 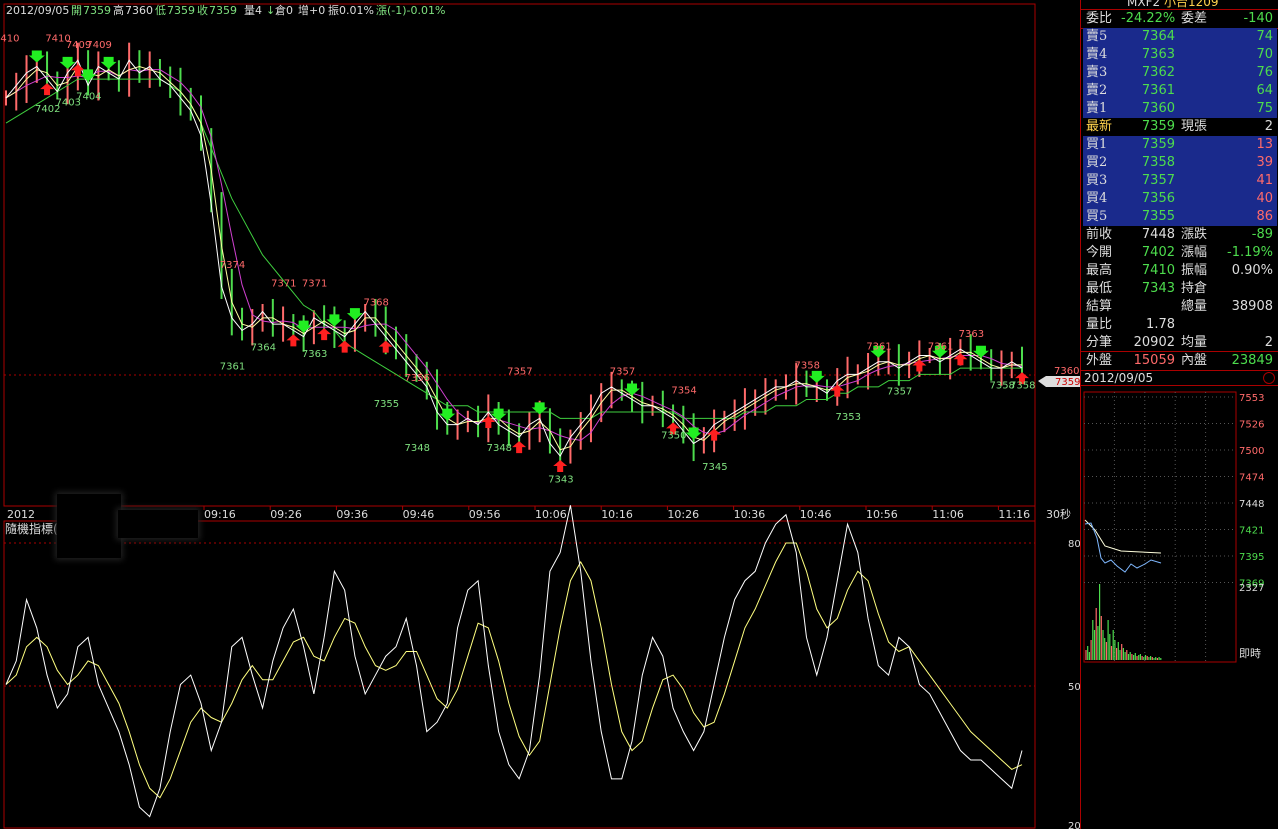 What do you see at coordinates (1250, 653) in the screenshot?
I see `mini-realtime-label: 即時` at bounding box center [1250, 653].